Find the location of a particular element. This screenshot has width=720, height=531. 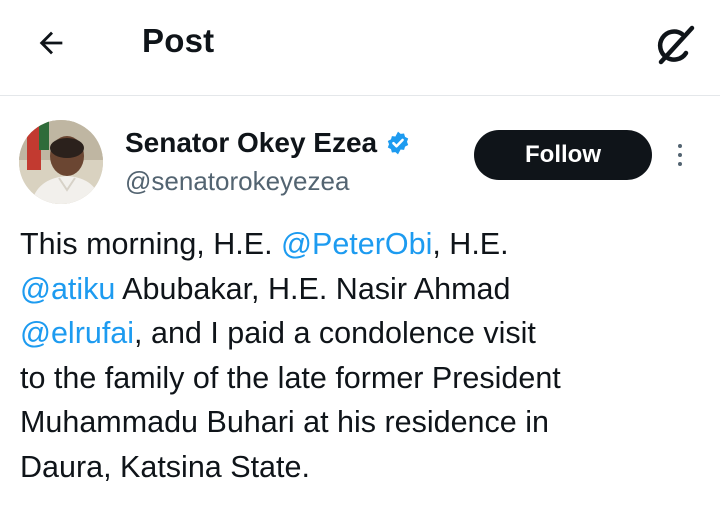

post-text-segment: Abubakar, H.E. Nasir Ahmad is located at coordinates (313, 288).